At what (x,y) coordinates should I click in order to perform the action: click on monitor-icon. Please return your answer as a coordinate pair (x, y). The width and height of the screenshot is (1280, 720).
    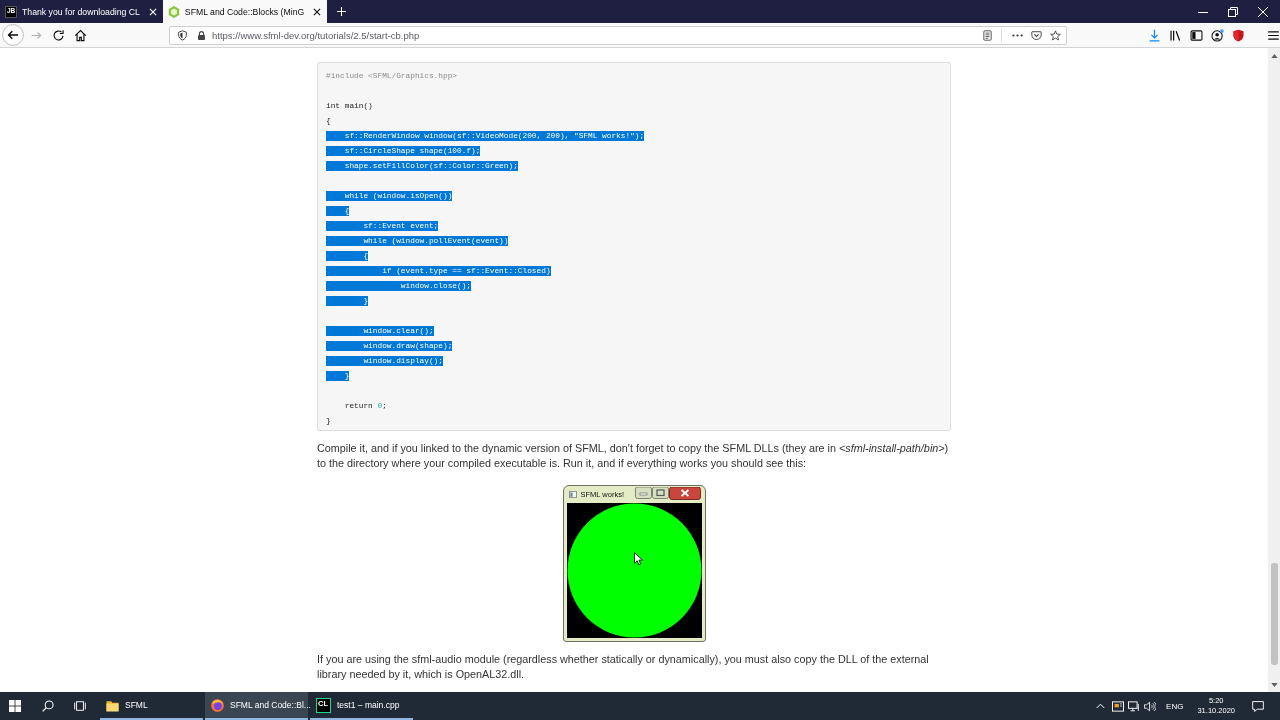
    Looking at the image, I should click on (1134, 706).